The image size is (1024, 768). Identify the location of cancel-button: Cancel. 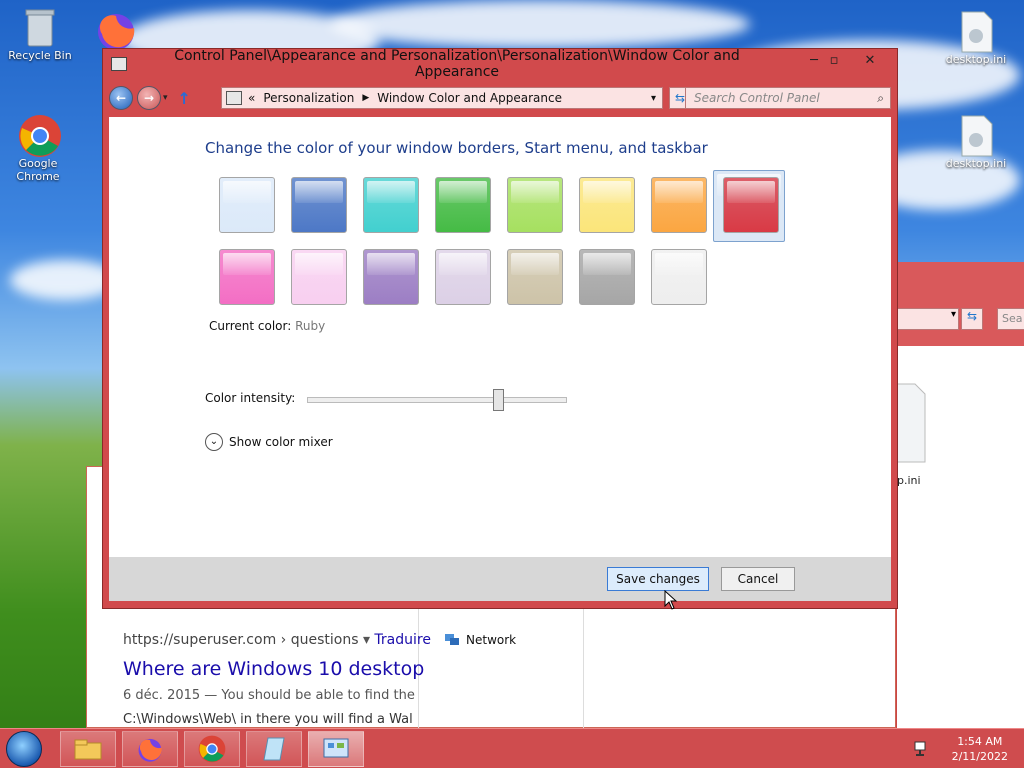
(758, 579).